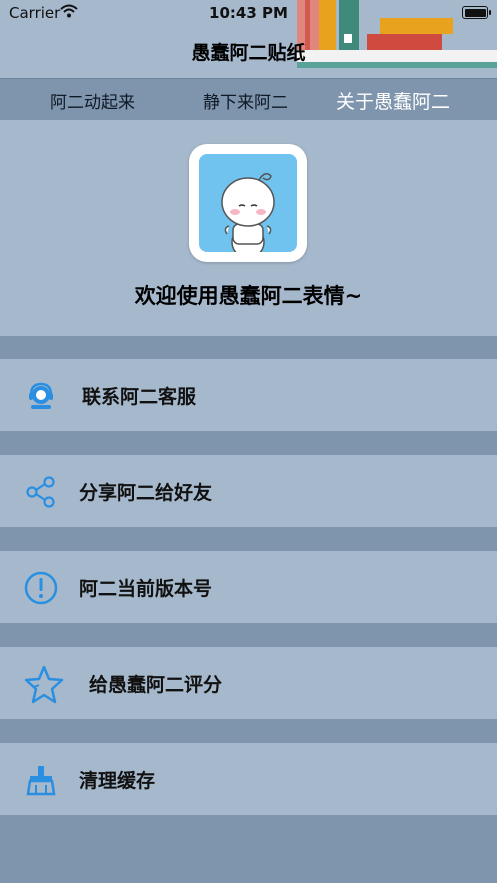 This screenshot has width=497, height=883. What do you see at coordinates (92, 100) in the screenshot?
I see `tab-animated: 阿二动起来` at bounding box center [92, 100].